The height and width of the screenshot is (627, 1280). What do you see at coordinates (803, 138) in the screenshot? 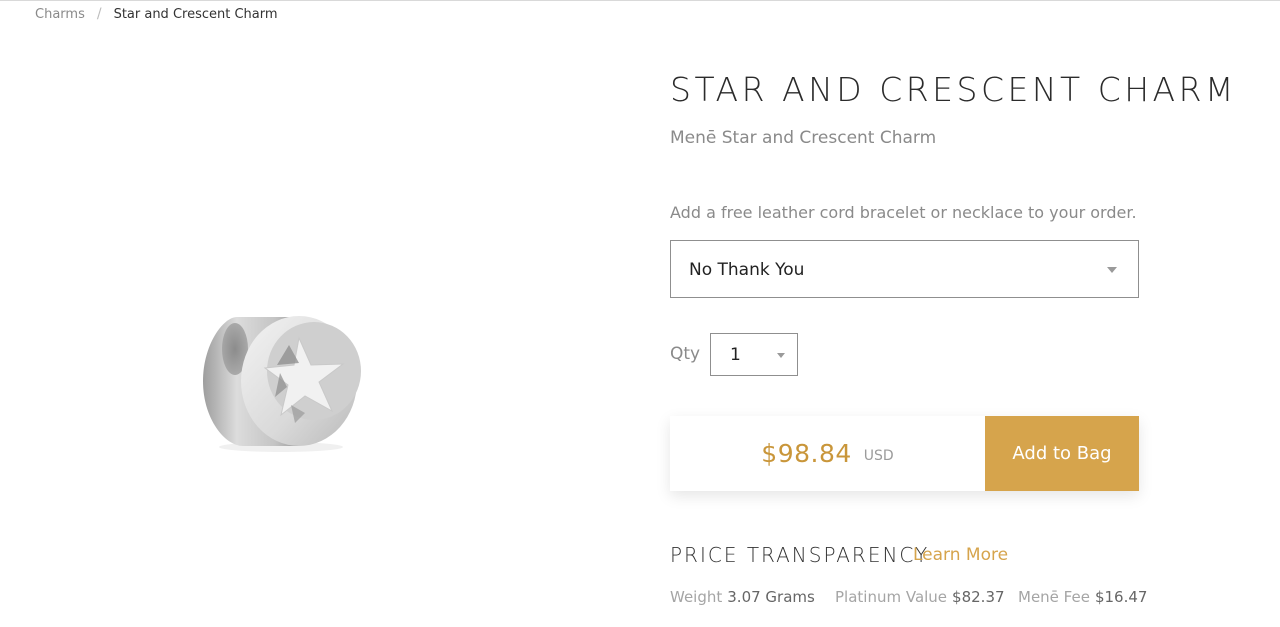
I see `product-subtitle: Menē Star and Crescent Charm` at bounding box center [803, 138].